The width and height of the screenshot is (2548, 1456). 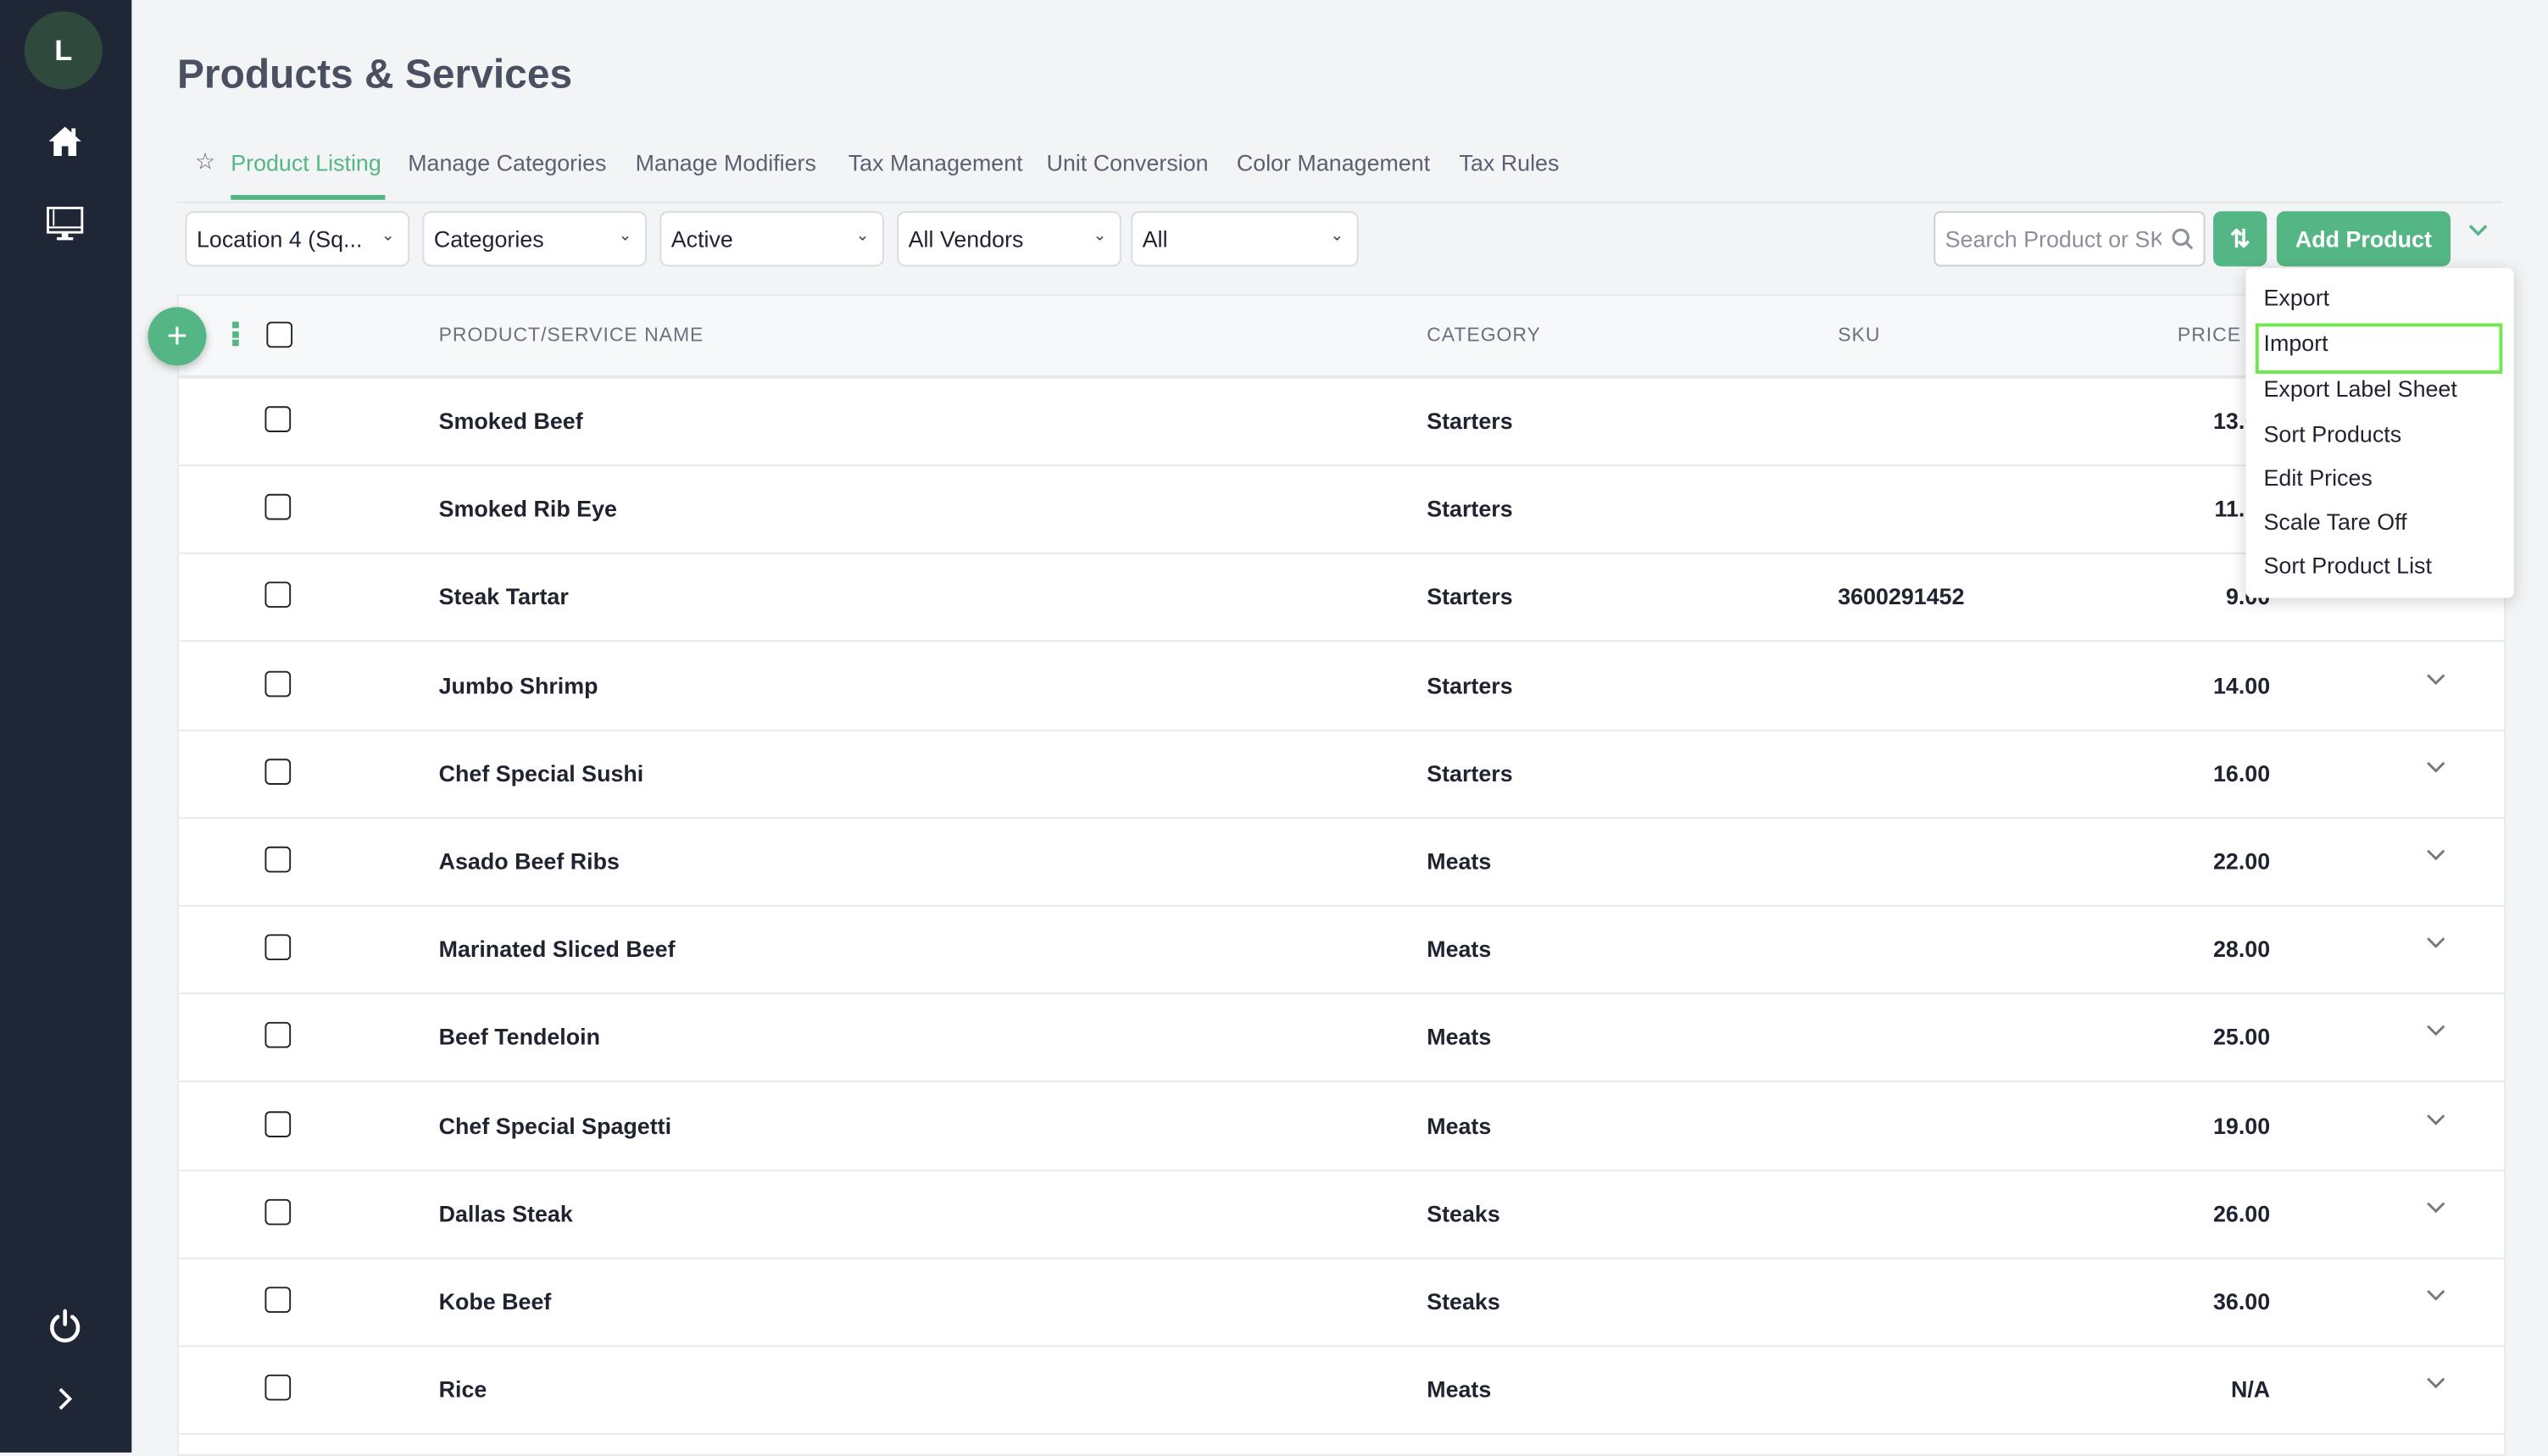 What do you see at coordinates (935, 162) in the screenshot?
I see `tab-tax-management: Tax Management` at bounding box center [935, 162].